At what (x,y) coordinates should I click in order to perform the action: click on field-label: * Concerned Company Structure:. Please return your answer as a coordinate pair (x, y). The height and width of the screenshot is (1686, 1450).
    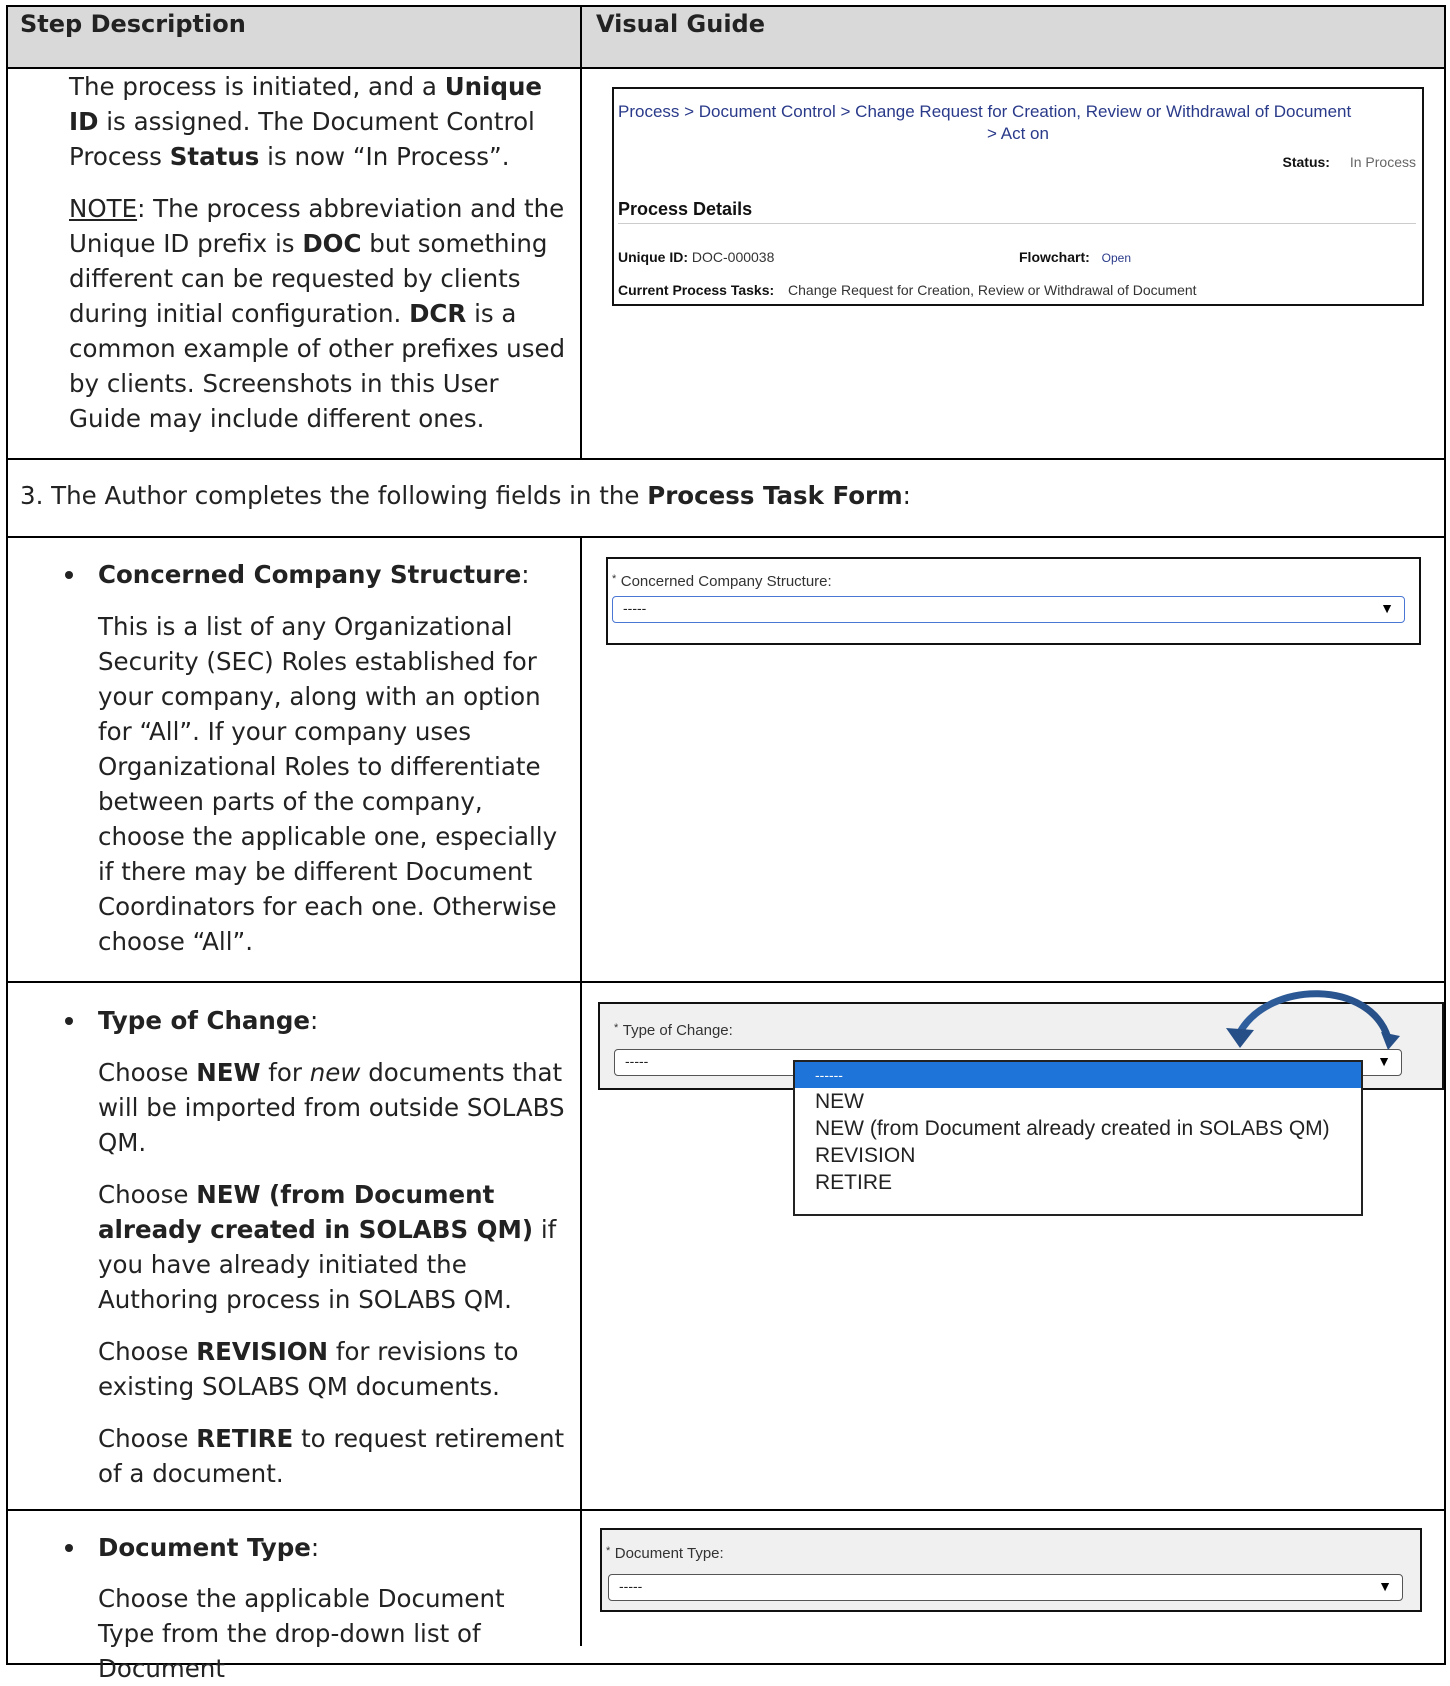
    Looking at the image, I should click on (722, 582).